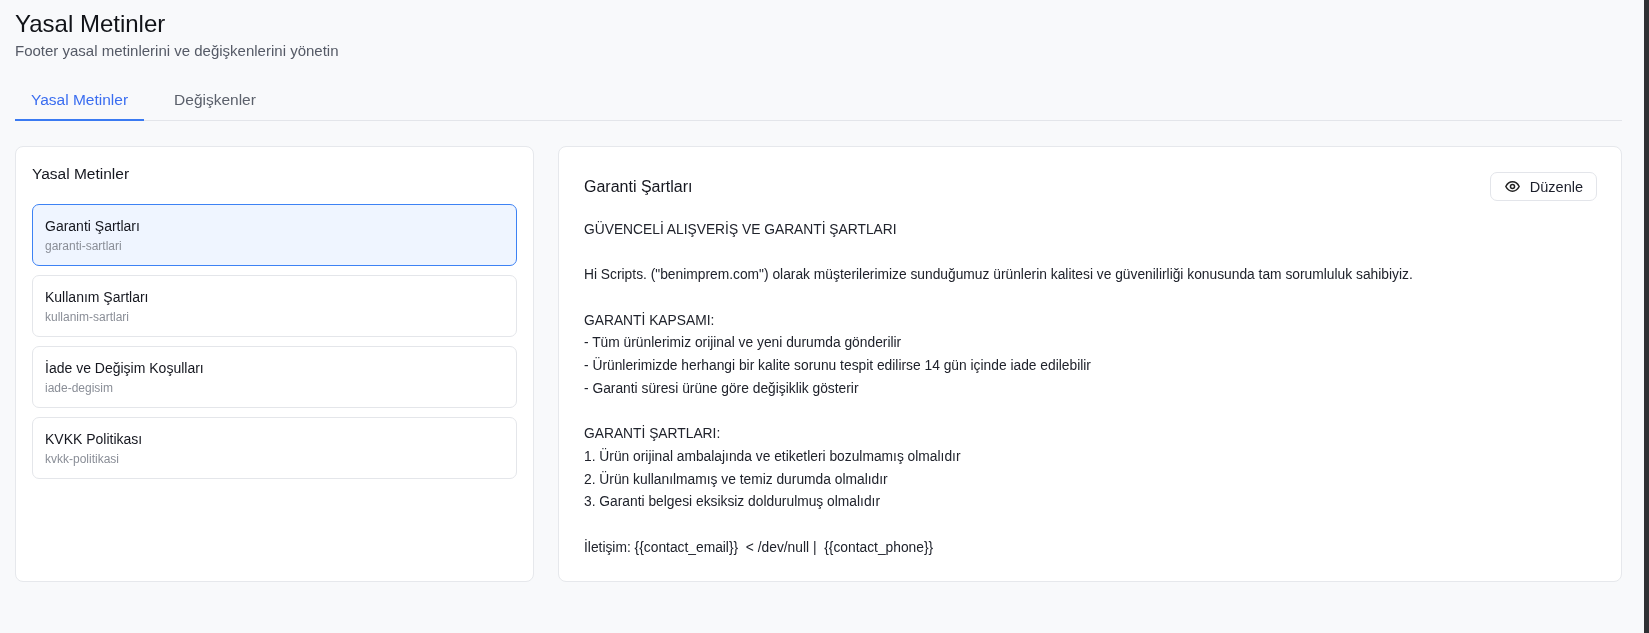 The width and height of the screenshot is (1649, 633). I want to click on content-text: 3. Garanti belgesi eksiksiz doldurulmuş olmalıdır, so click(732, 502).